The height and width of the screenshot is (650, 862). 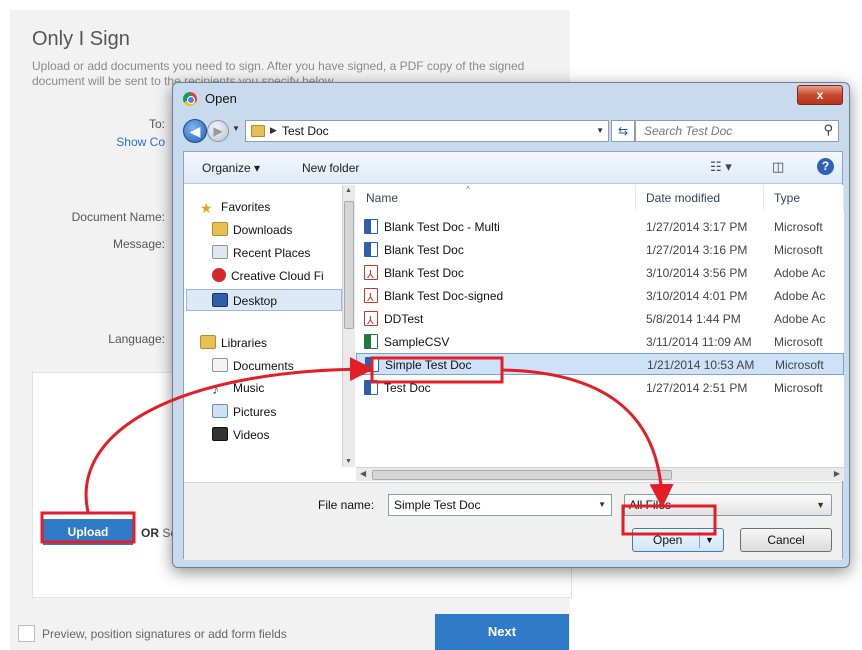 I want to click on nav-downloads-label: Downloads, so click(x=263, y=230).